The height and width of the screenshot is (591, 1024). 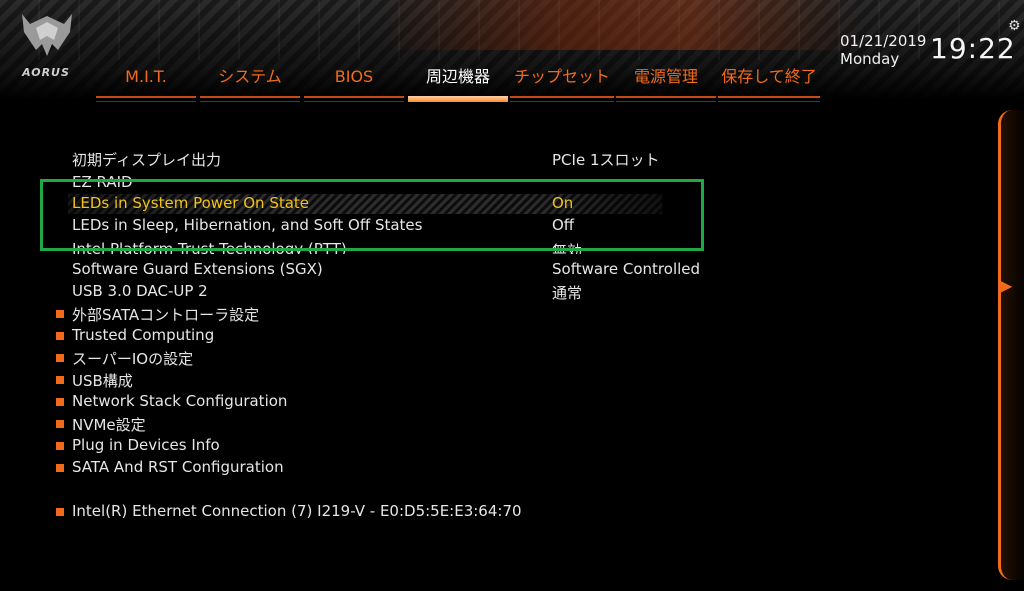 I want to click on submenu-super-io: スーパーIOの設定, so click(x=132, y=358).